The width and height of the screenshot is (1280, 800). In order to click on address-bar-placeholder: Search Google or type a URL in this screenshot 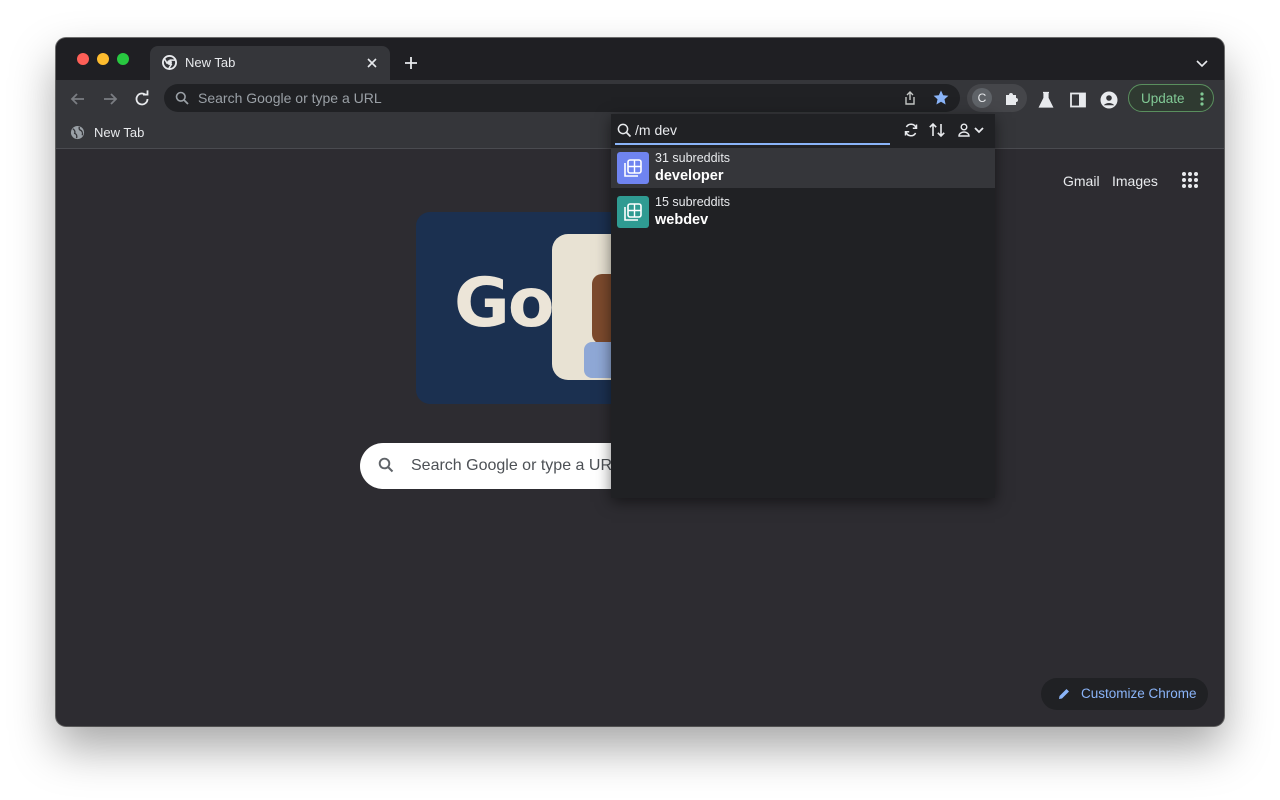, I will do `click(290, 98)`.